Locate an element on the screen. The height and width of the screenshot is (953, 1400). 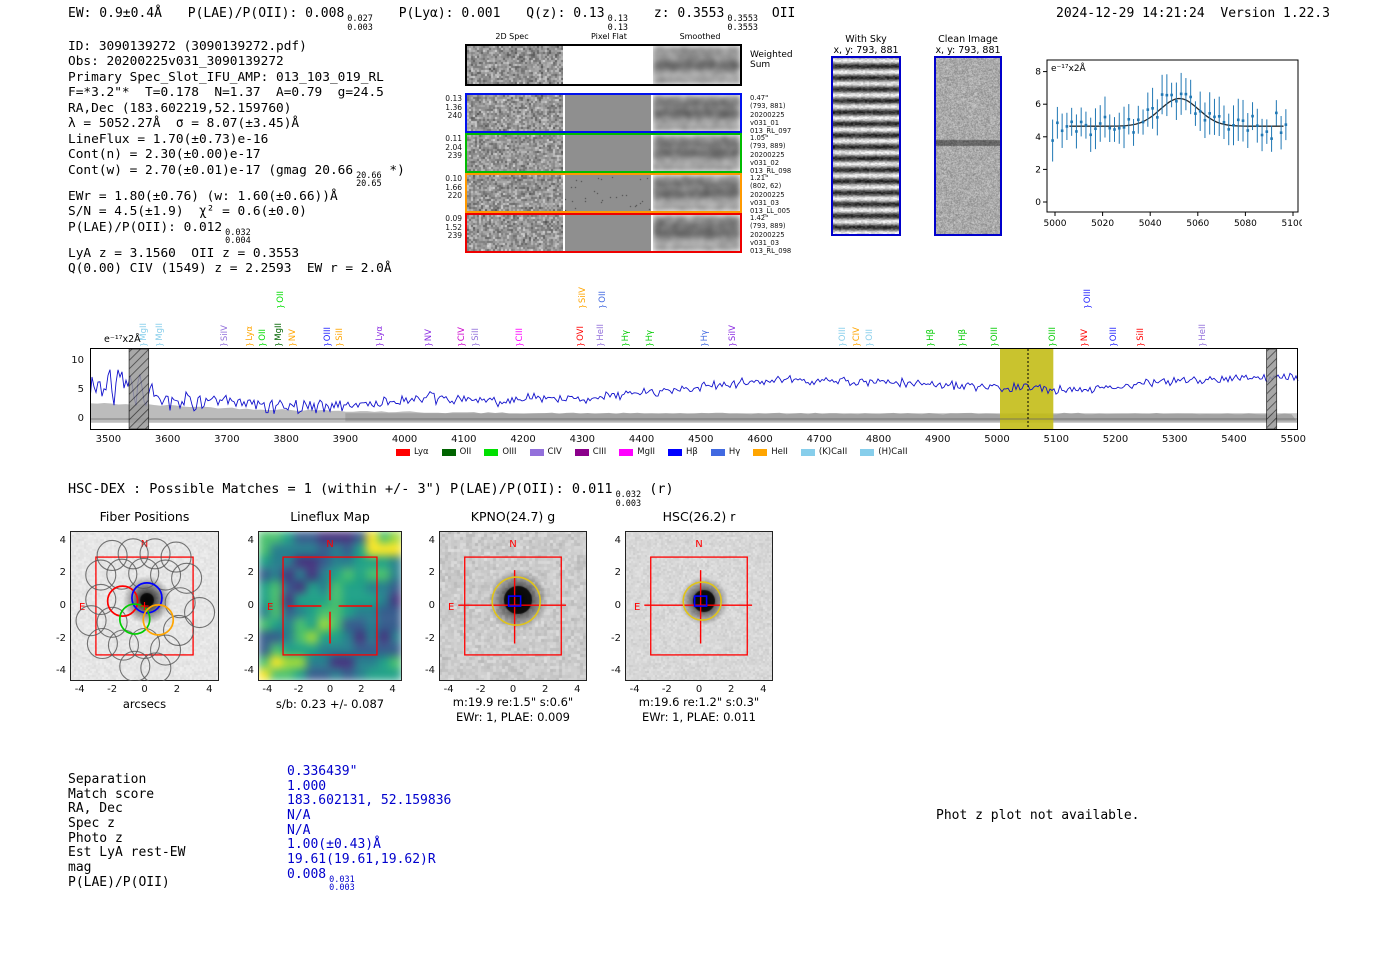
z-range: 0.3553 0.3553 is located at coordinates (743, 23).